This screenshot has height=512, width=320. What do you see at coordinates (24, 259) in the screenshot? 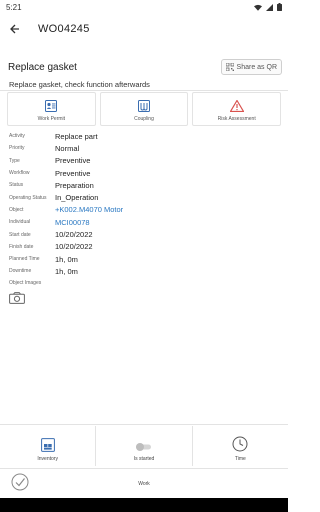
I see `property-key: Planned Time` at bounding box center [24, 259].